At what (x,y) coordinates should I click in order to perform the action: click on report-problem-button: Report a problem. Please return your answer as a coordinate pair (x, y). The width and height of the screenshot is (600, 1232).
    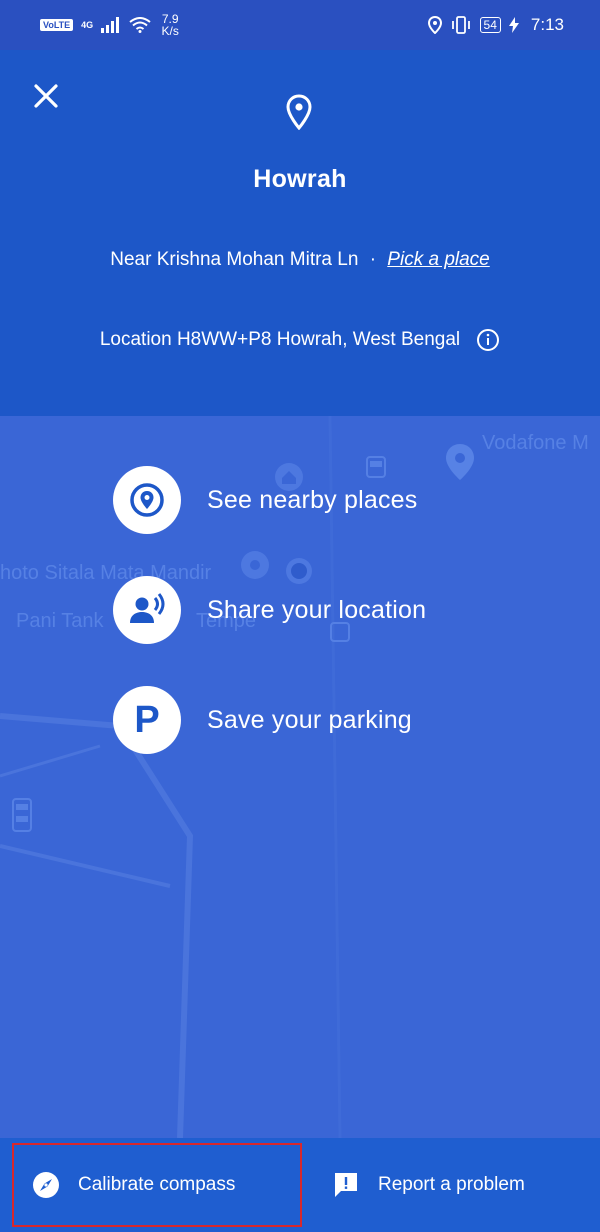
    Looking at the image, I should click on (426, 1185).